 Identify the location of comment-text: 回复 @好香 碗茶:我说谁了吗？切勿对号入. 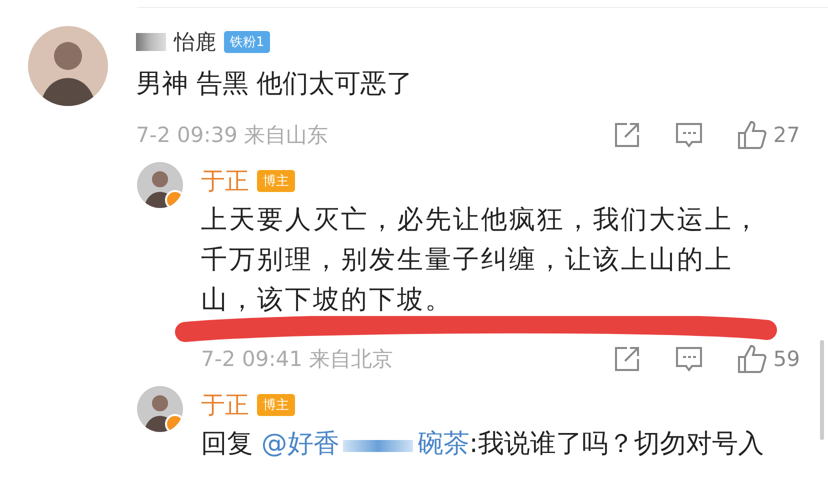
(483, 444).